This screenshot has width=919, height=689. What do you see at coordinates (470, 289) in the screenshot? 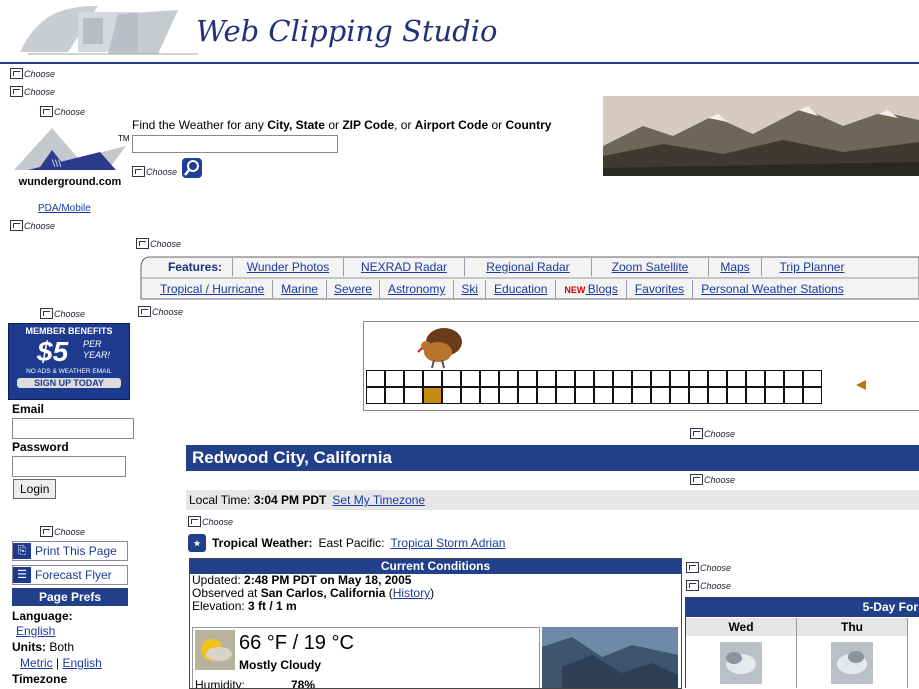
I see `tab-ski: Ski` at bounding box center [470, 289].